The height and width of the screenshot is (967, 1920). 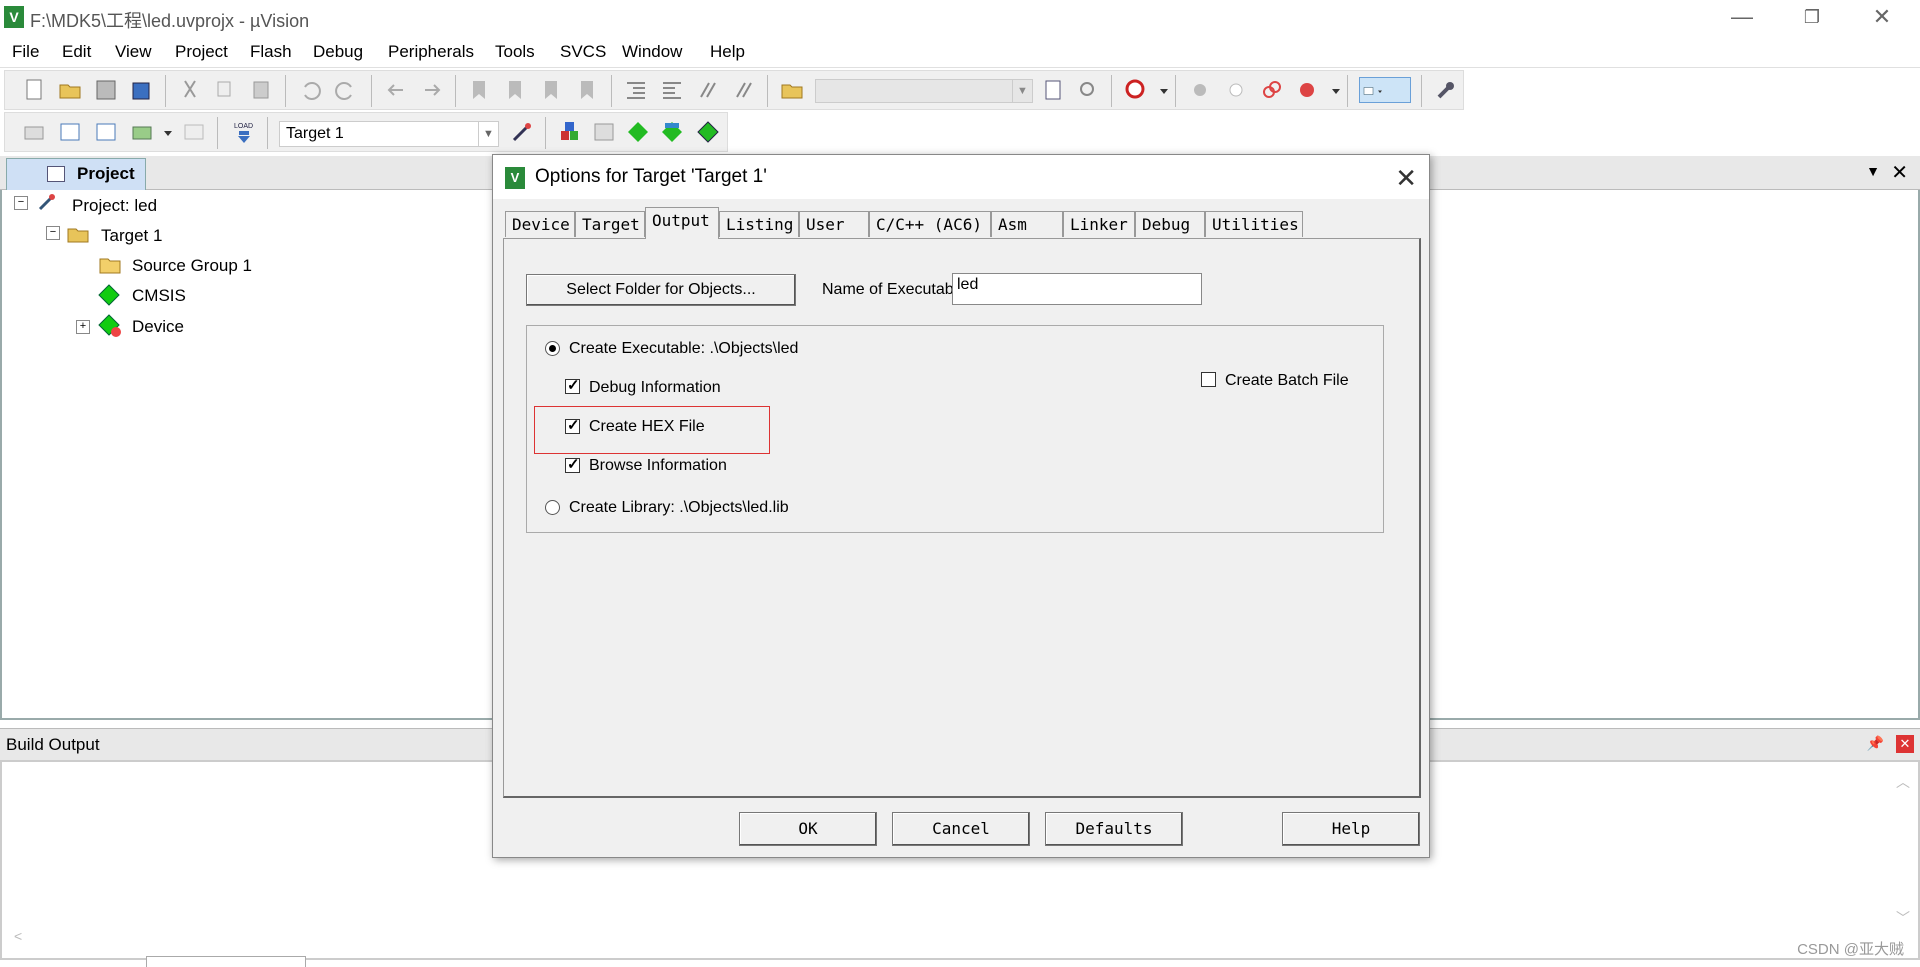 What do you see at coordinates (226, 90) in the screenshot?
I see `copy-icon` at bounding box center [226, 90].